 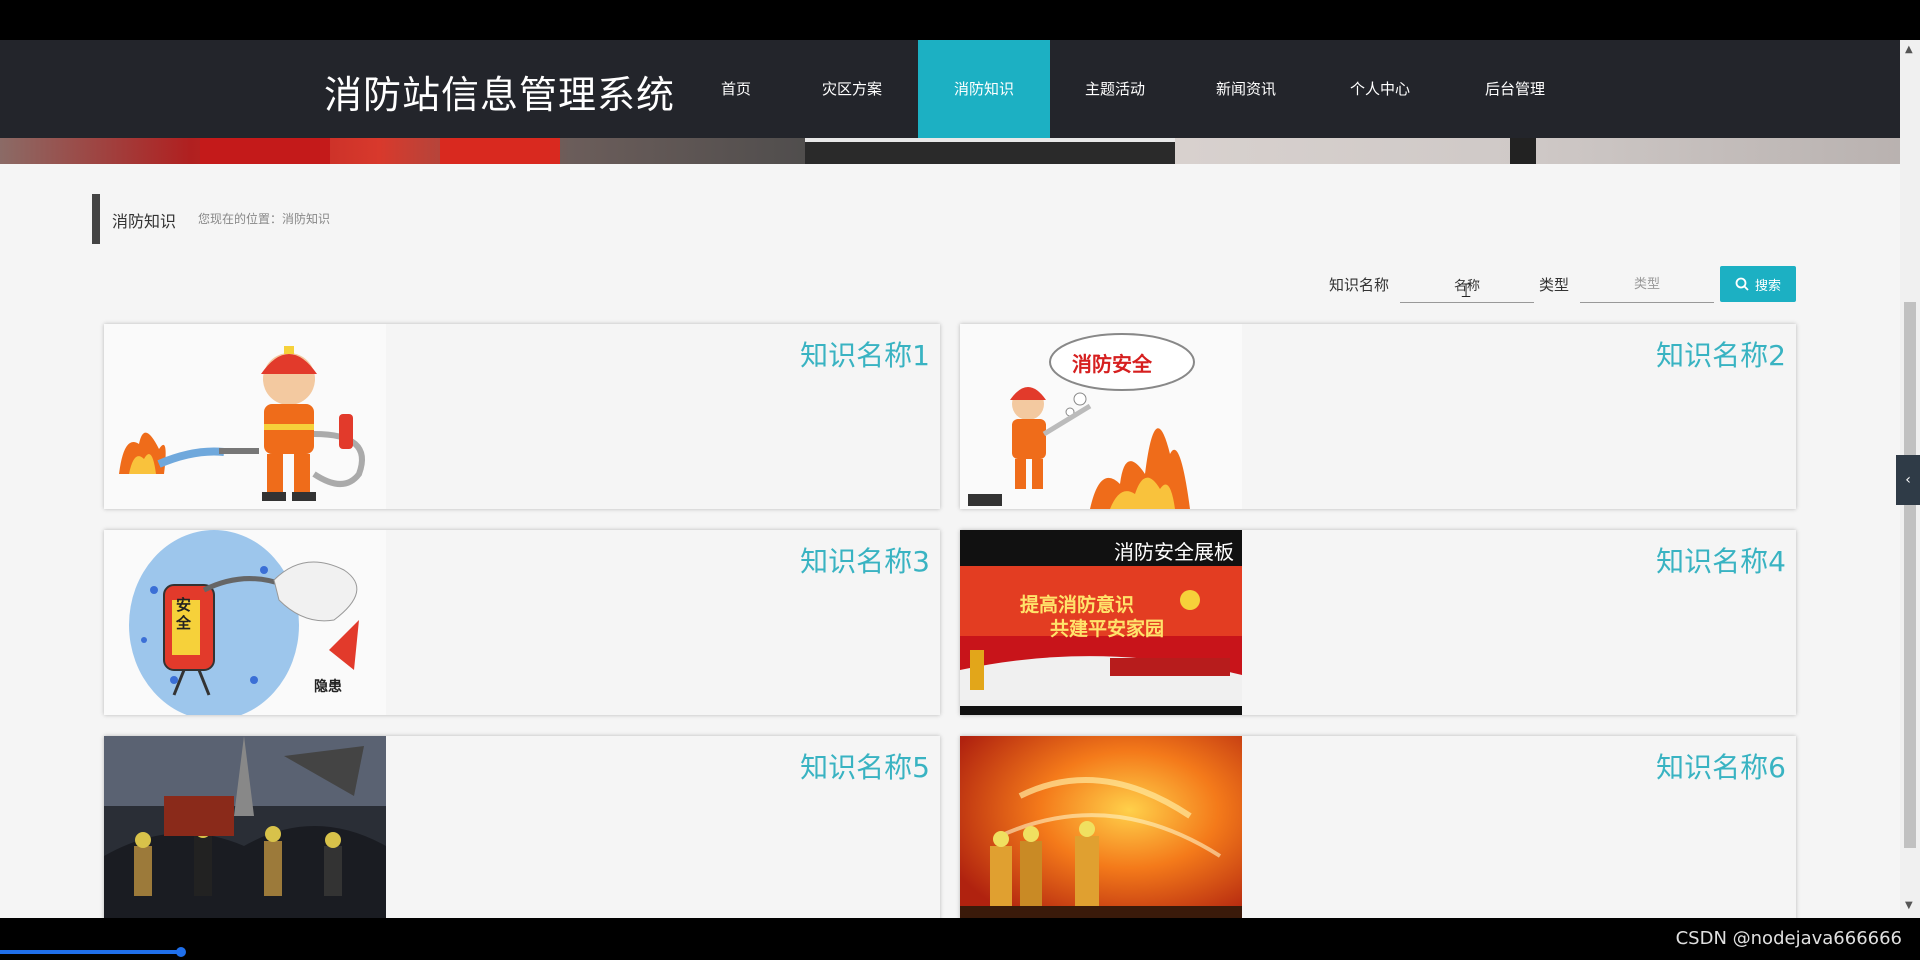 What do you see at coordinates (1910, 575) in the screenshot?
I see `scroll-thumb` at bounding box center [1910, 575].